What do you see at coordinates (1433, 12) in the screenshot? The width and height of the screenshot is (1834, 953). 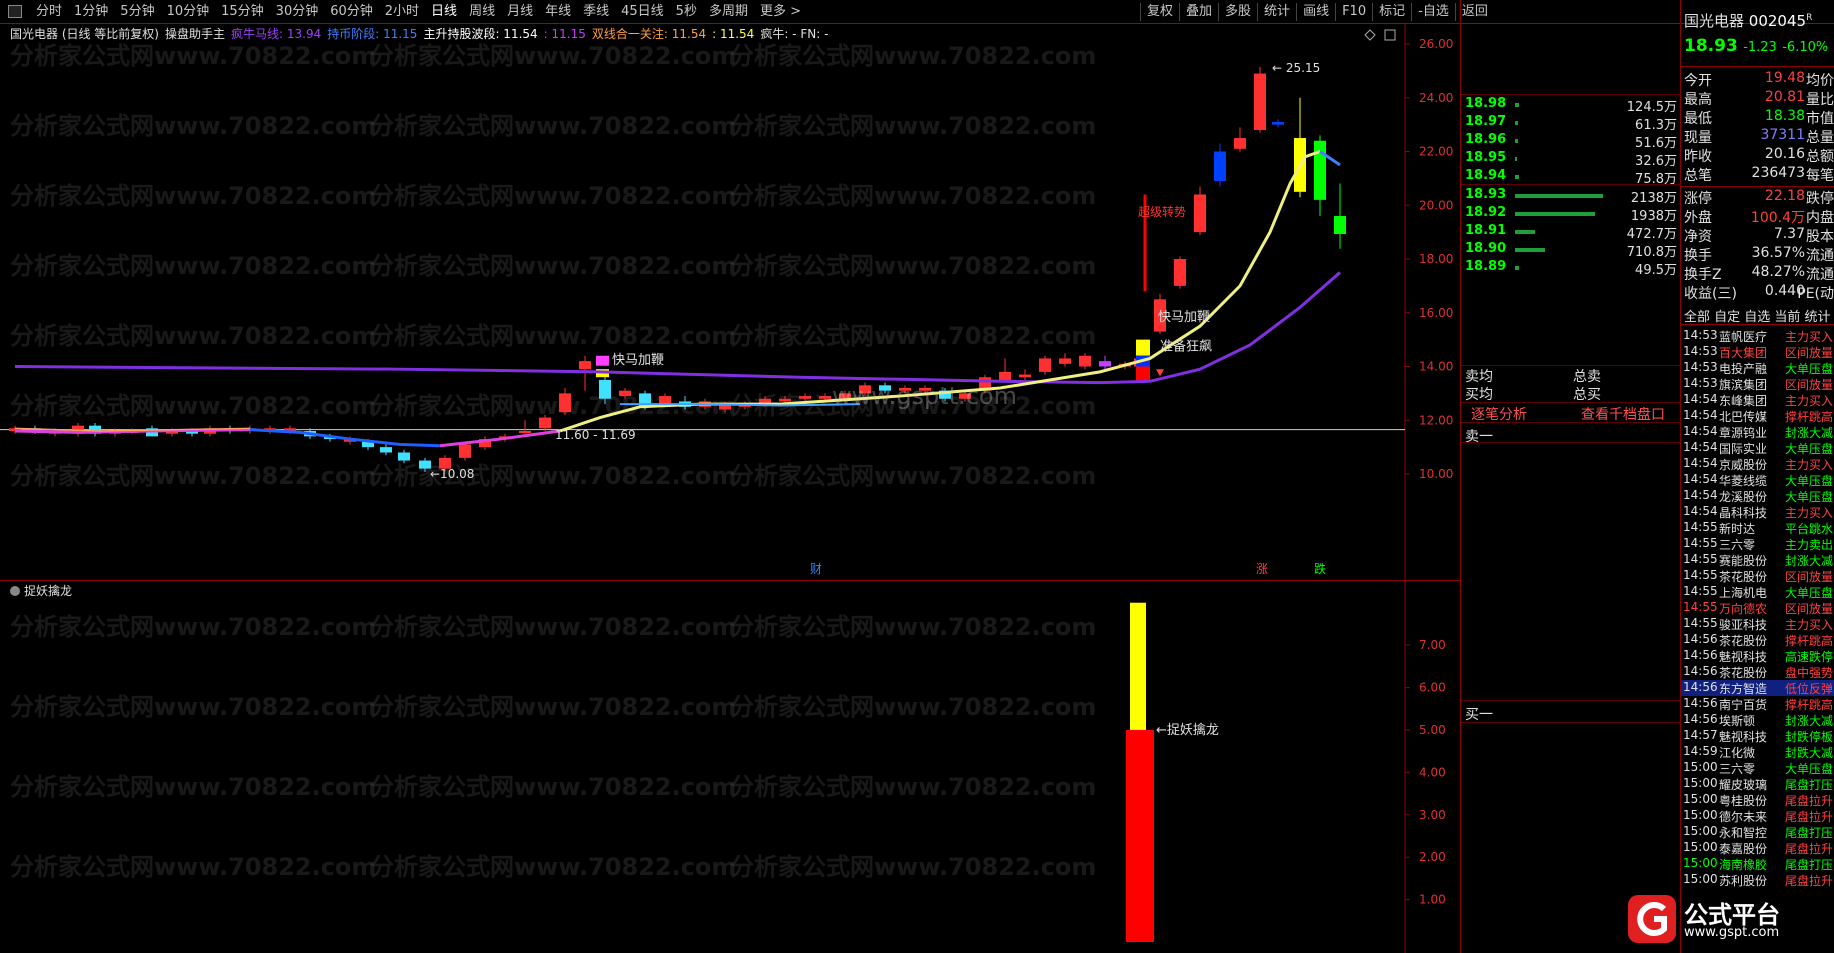 I see `tool-button: -自选` at bounding box center [1433, 12].